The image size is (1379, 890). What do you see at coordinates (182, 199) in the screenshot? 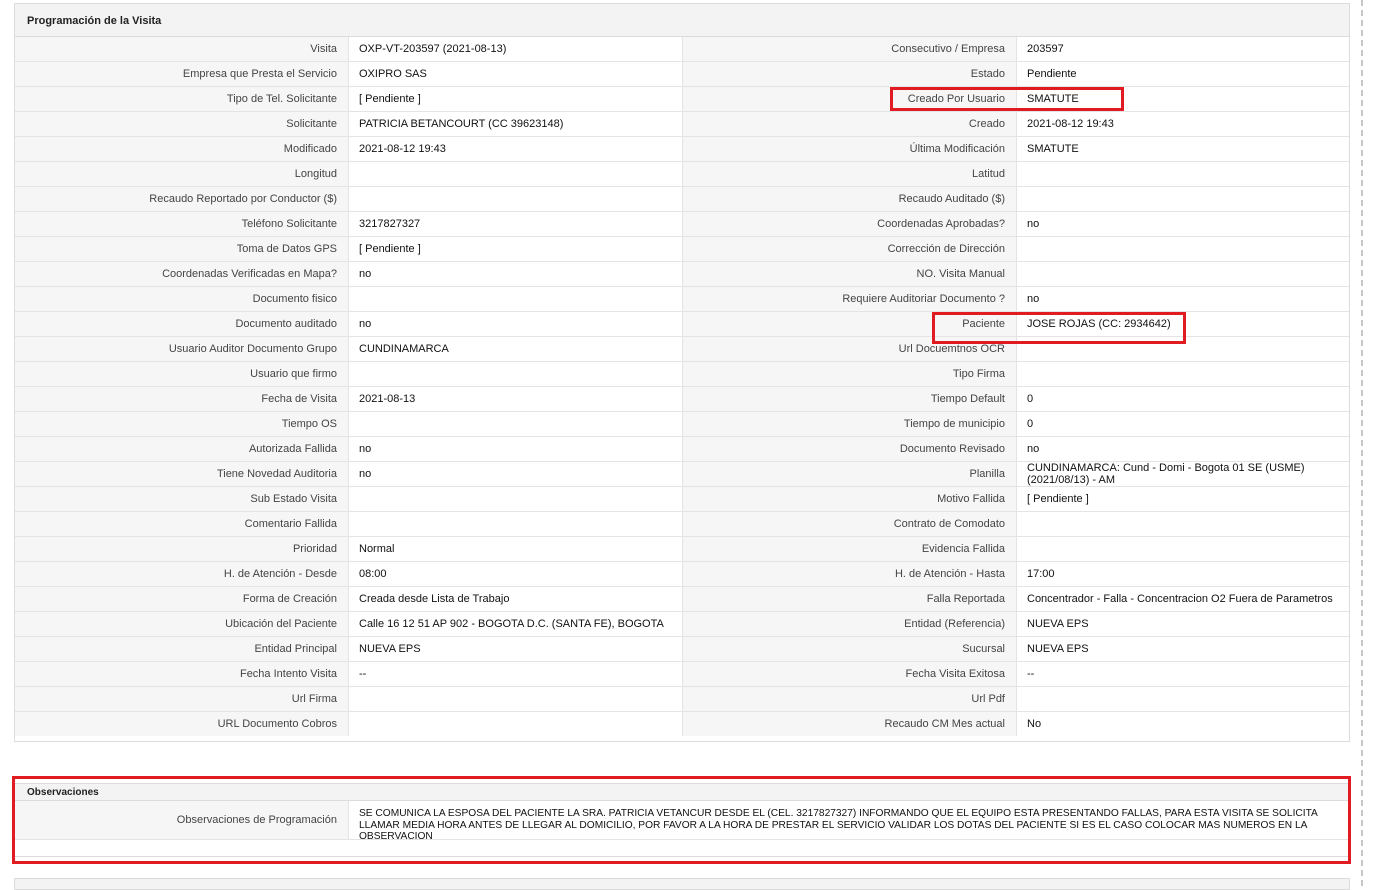
I see `field-label: Recaudo Reportado por Conductor ($)` at bounding box center [182, 199].